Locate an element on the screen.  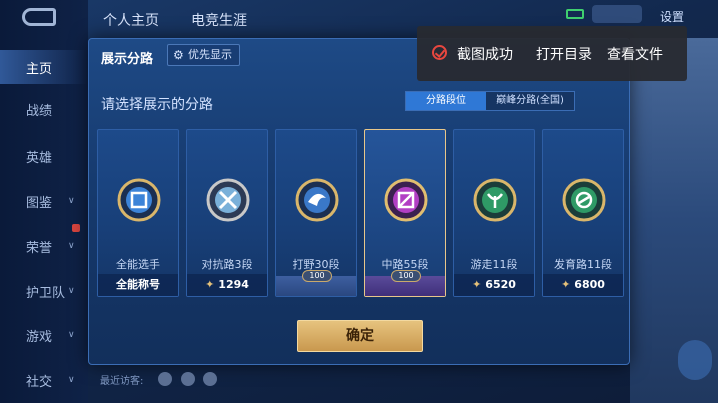
toast-message: 截图成功 is located at coordinates (485, 55).